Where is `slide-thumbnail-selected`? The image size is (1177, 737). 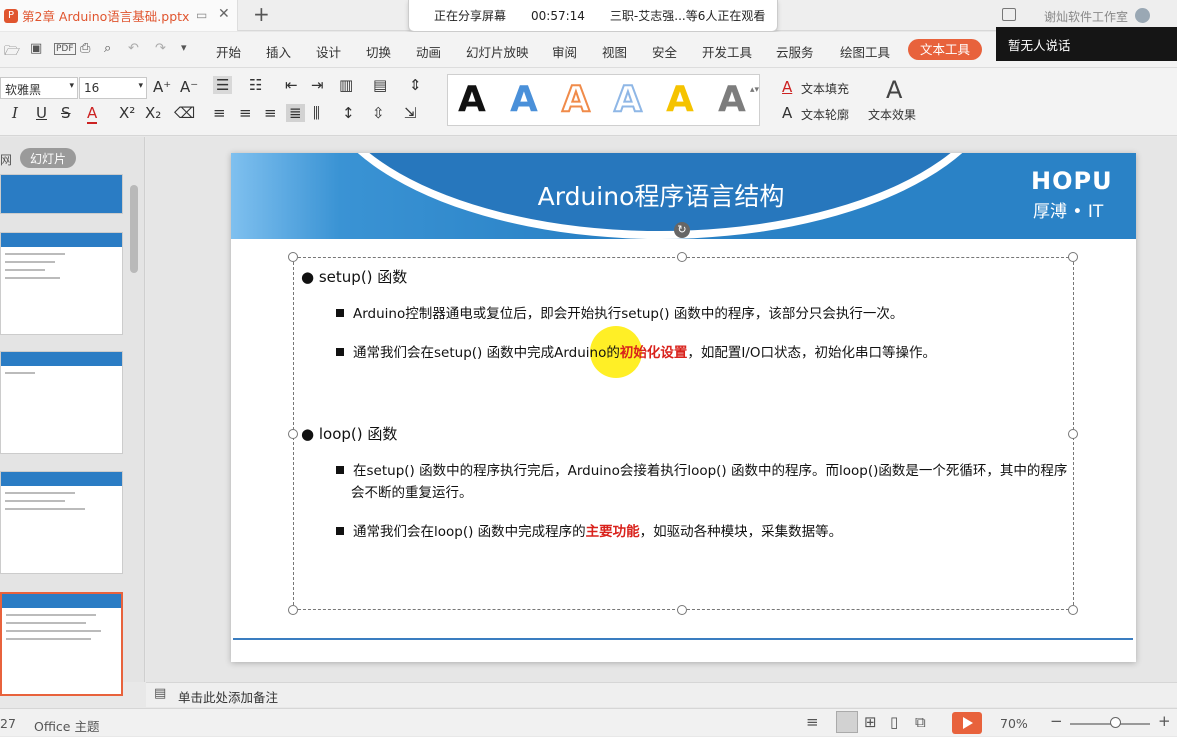
slide-thumbnail-selected is located at coordinates (61, 644).